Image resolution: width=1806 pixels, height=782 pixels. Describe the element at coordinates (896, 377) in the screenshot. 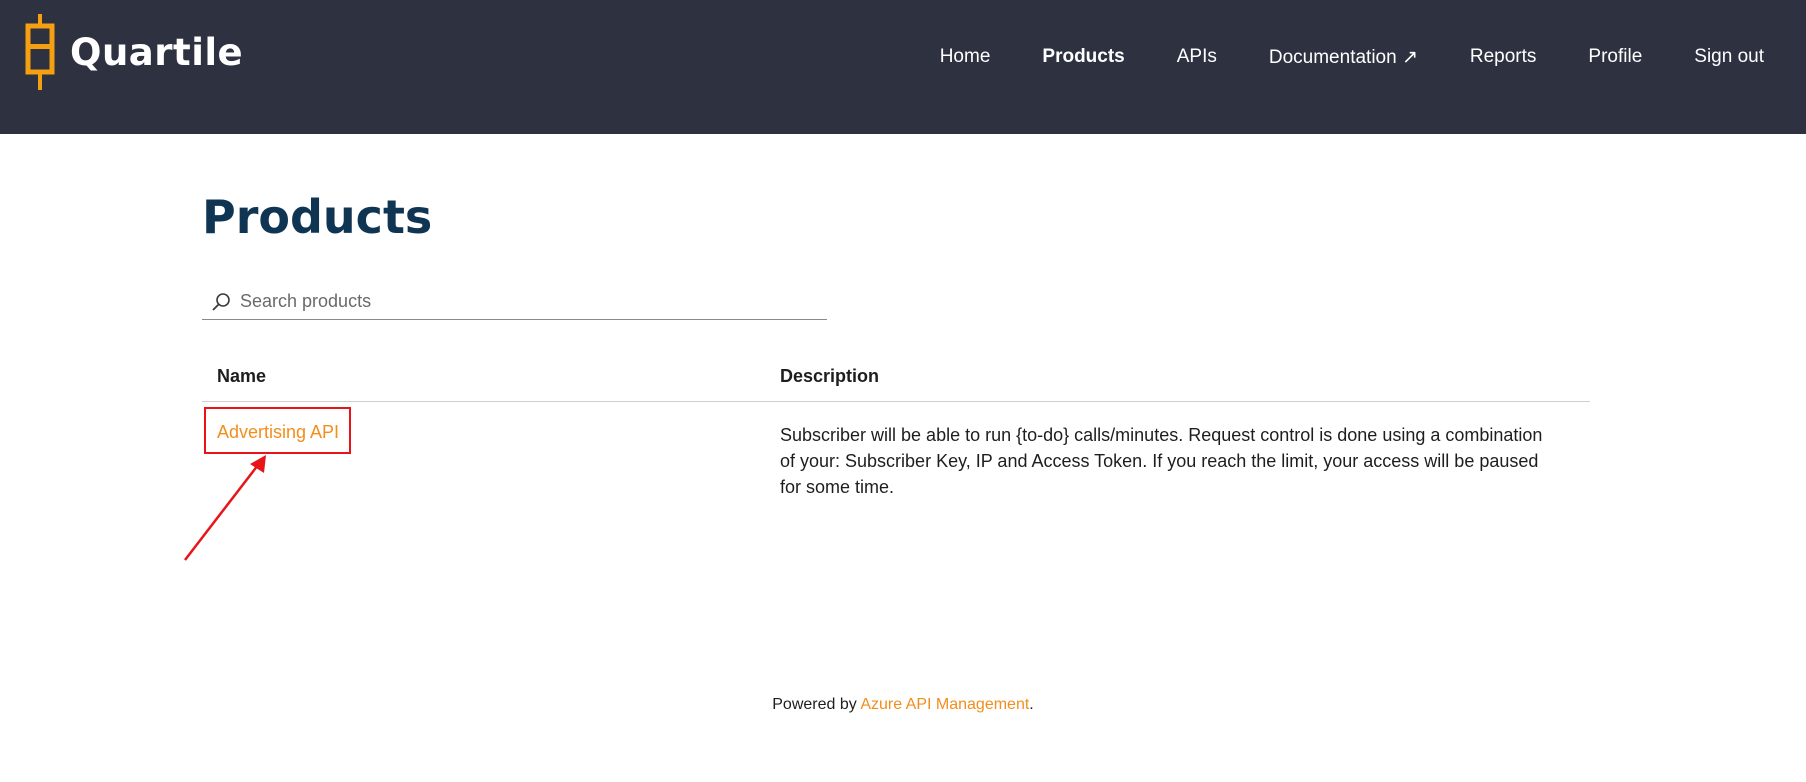

I see `table-header: Name Description` at that location.